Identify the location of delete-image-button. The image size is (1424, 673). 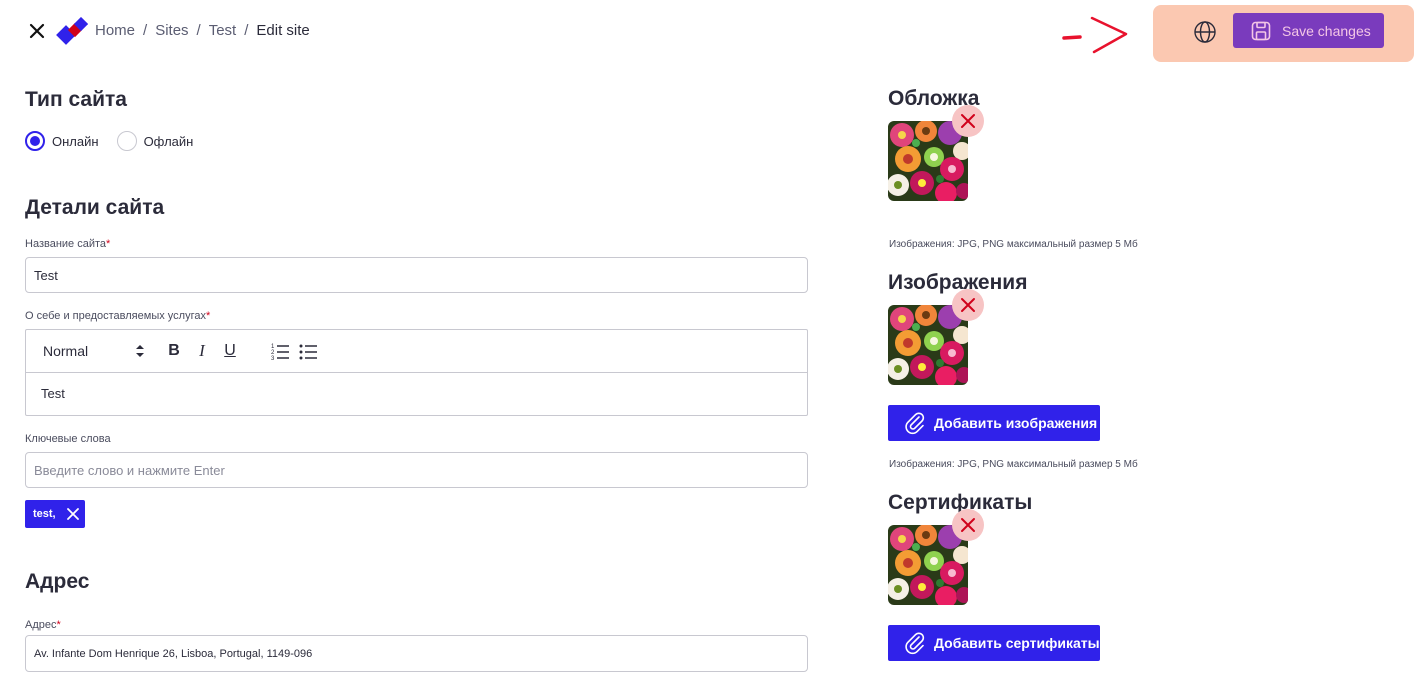
(968, 305).